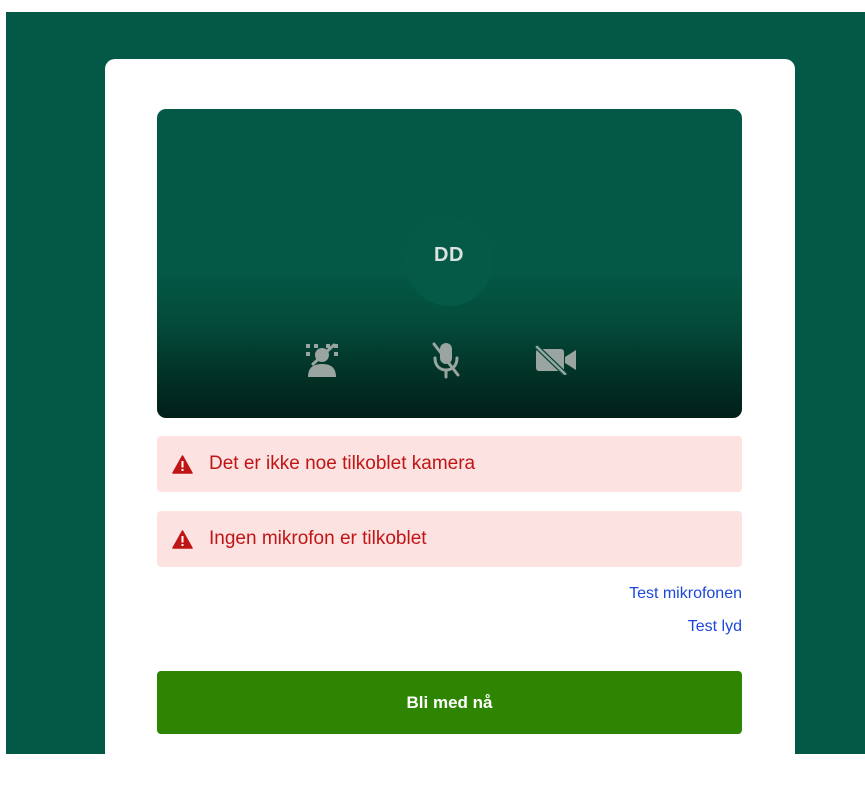 The height and width of the screenshot is (799, 865). What do you see at coordinates (449, 255) in the screenshot?
I see `avatar-initials: DD` at bounding box center [449, 255].